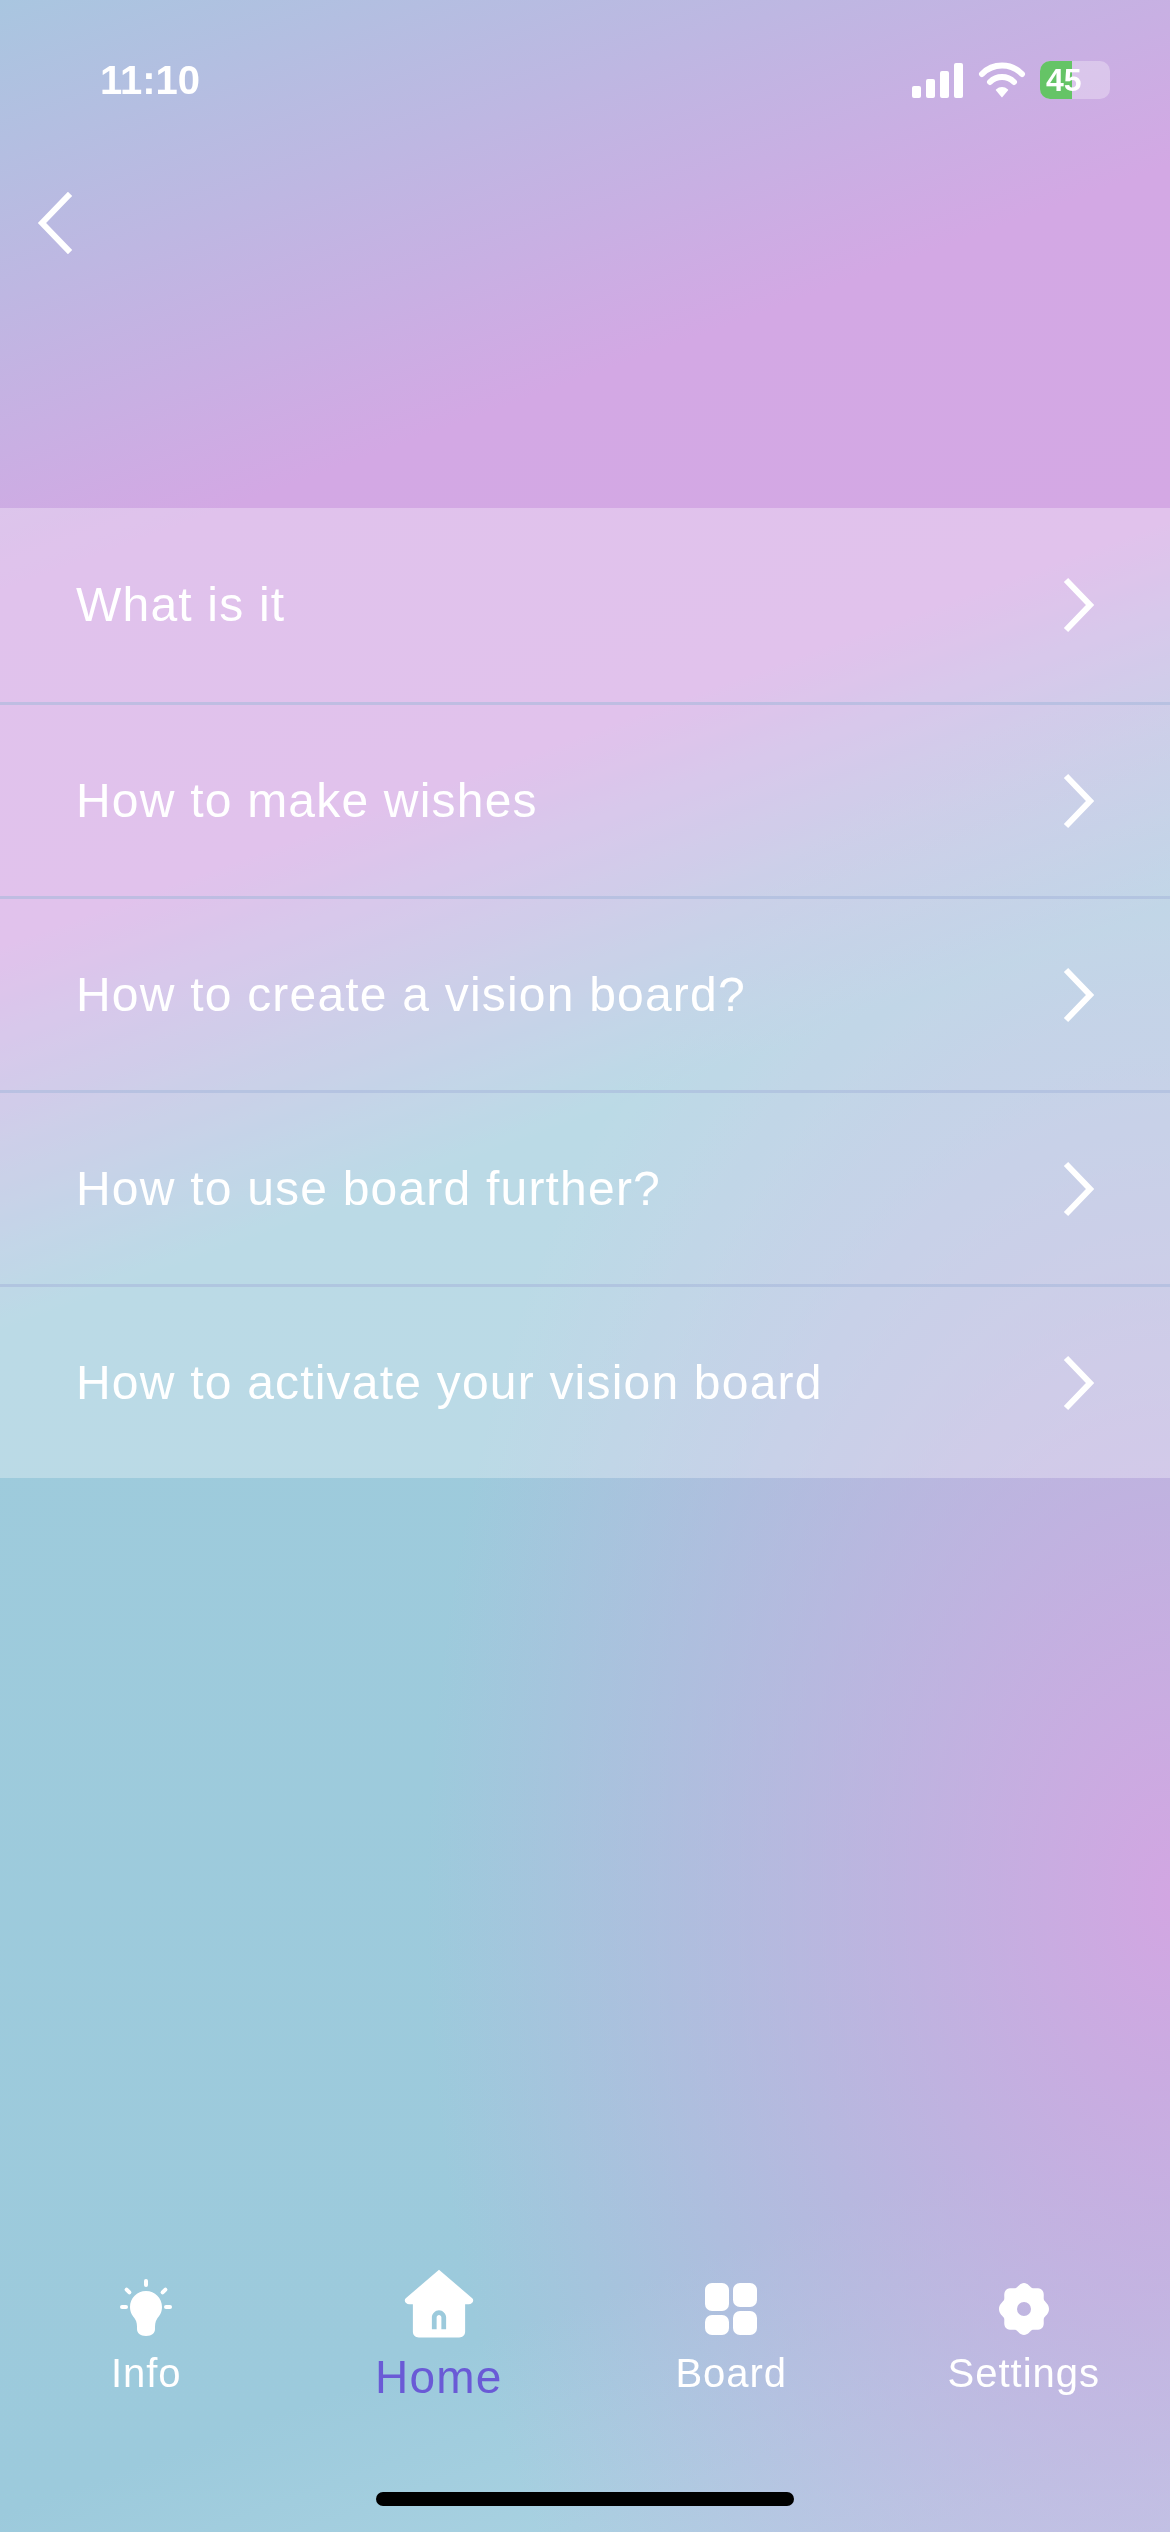  Describe the element at coordinates (1023, 2336) in the screenshot. I see `tab-bar-item: Settings` at that location.